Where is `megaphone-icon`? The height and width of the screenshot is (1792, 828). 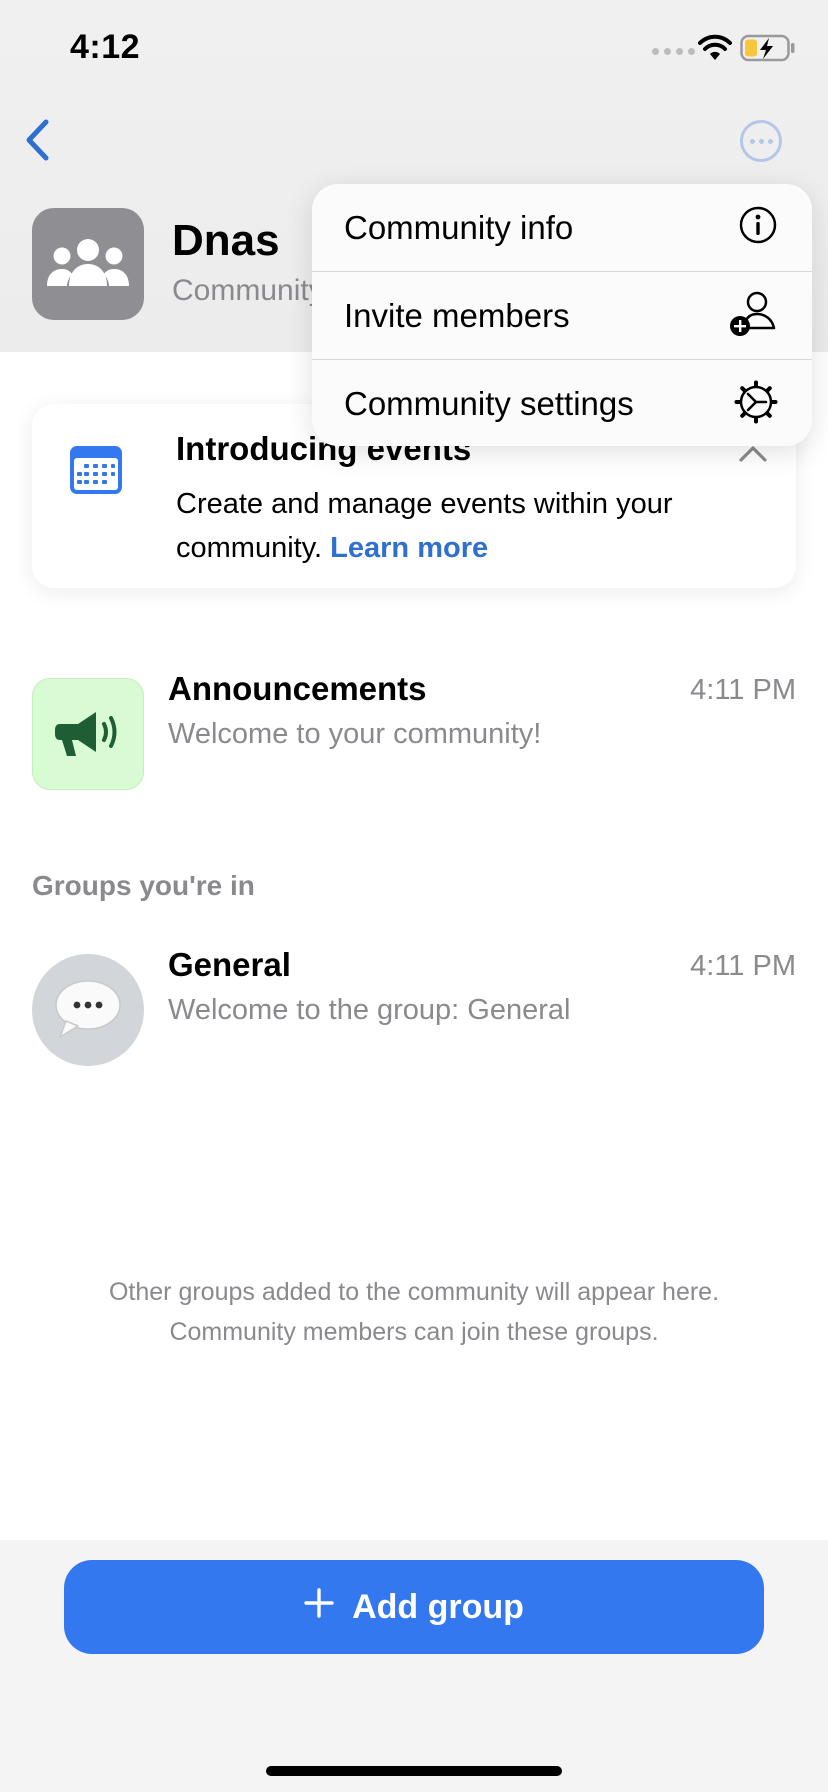
megaphone-icon is located at coordinates (86, 734).